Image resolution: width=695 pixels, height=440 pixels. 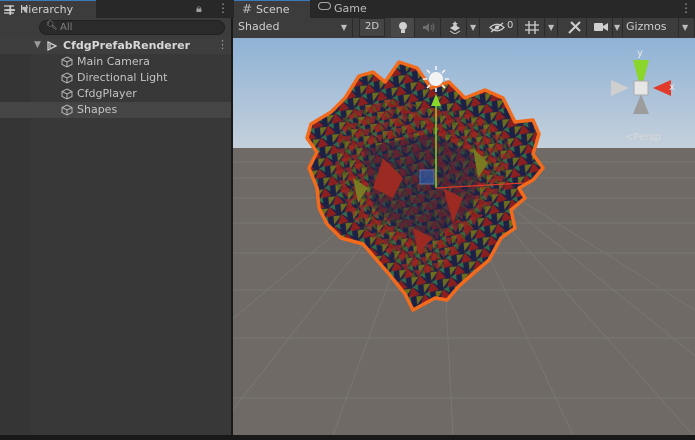 What do you see at coordinates (199, 9) in the screenshot?
I see `lock-icon: 🔒︎` at bounding box center [199, 9].